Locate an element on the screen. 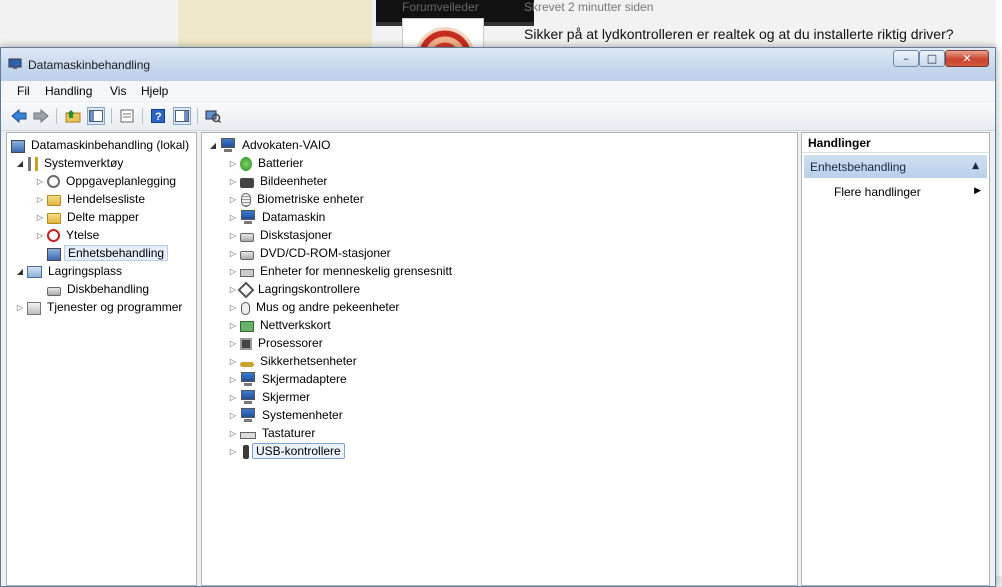  device-category: ▷ Lagringskontrollere is located at coordinates (295, 289).